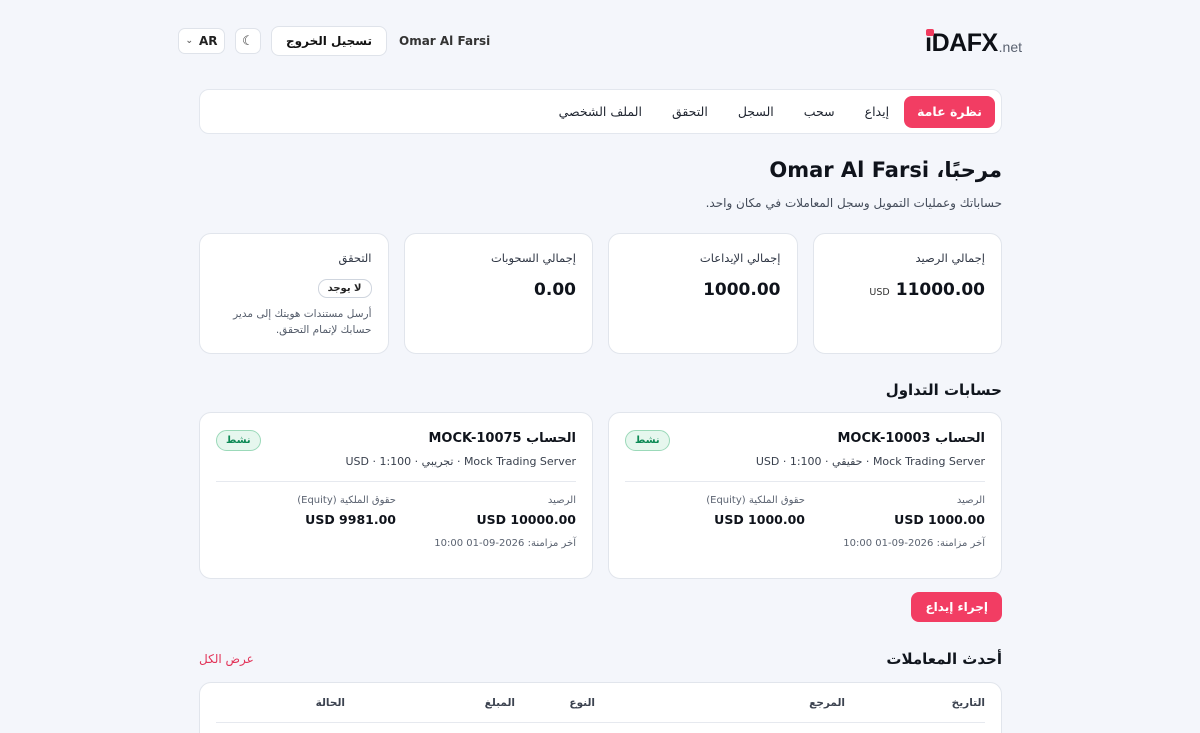  I want to click on nav-item-withdraw: سحب, so click(819, 112).